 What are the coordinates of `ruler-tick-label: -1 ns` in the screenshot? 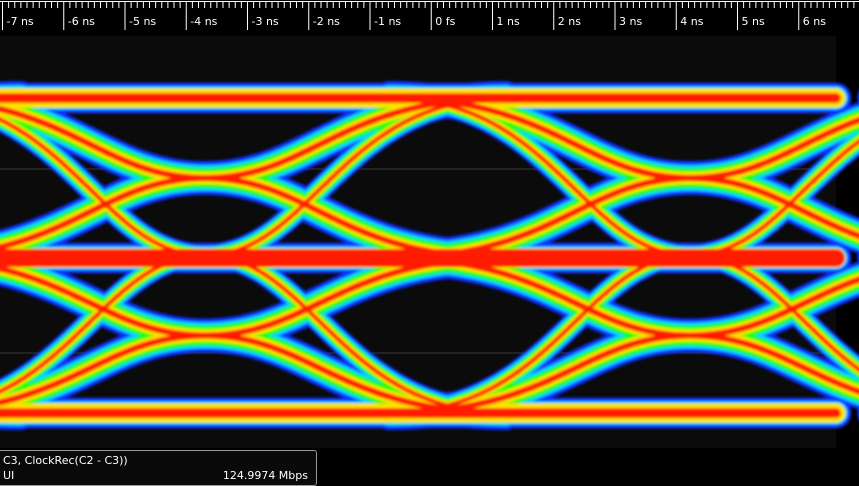 It's located at (388, 21).